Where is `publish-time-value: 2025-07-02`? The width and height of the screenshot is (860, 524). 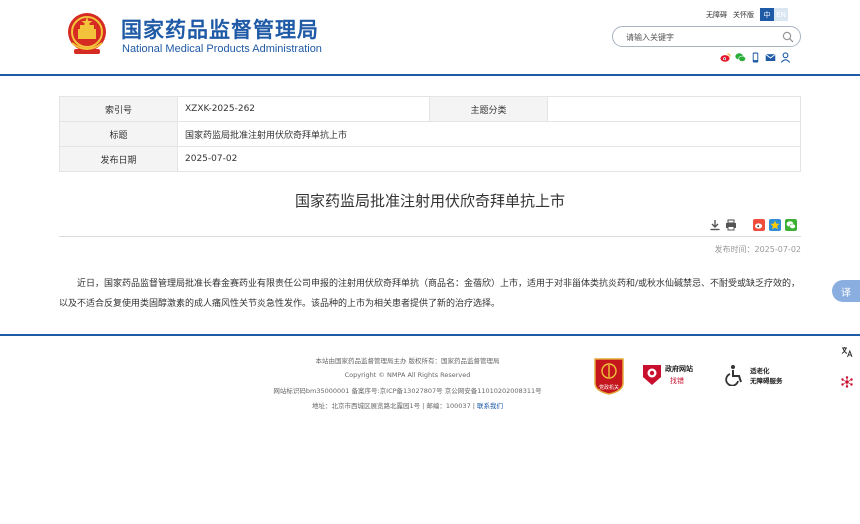
publish-time-value: 2025-07-02 is located at coordinates (778, 249).